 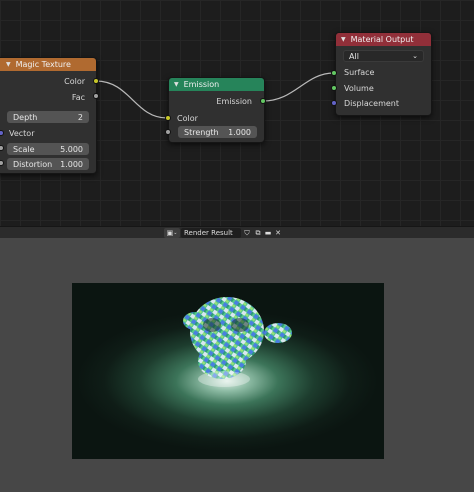 I want to click on fake-user-button: ⛉, so click(x=247, y=233).